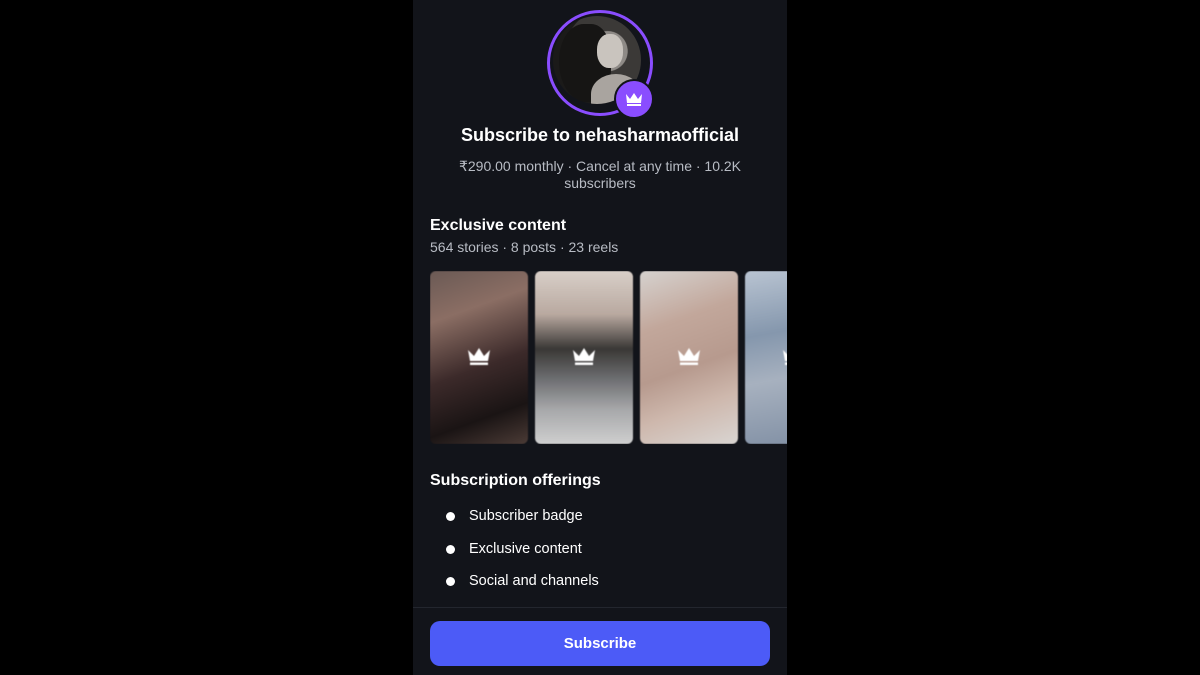  Describe the element at coordinates (498, 225) in the screenshot. I see `exclusive-content-heading: Exclusive content` at that location.